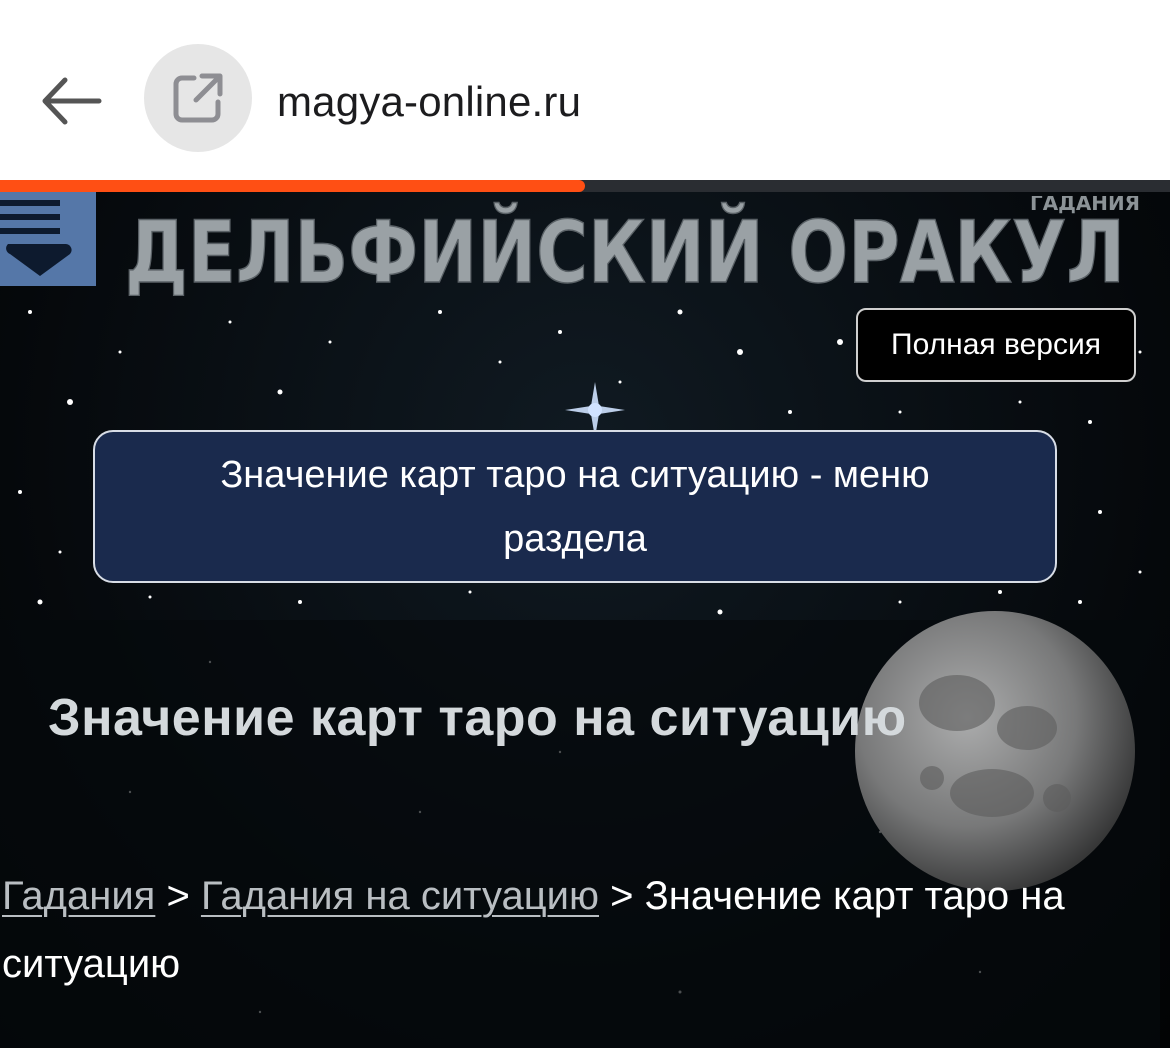  What do you see at coordinates (1085, 205) in the screenshot?
I see `svg-text: ГАДАНИЯ` at bounding box center [1085, 205].